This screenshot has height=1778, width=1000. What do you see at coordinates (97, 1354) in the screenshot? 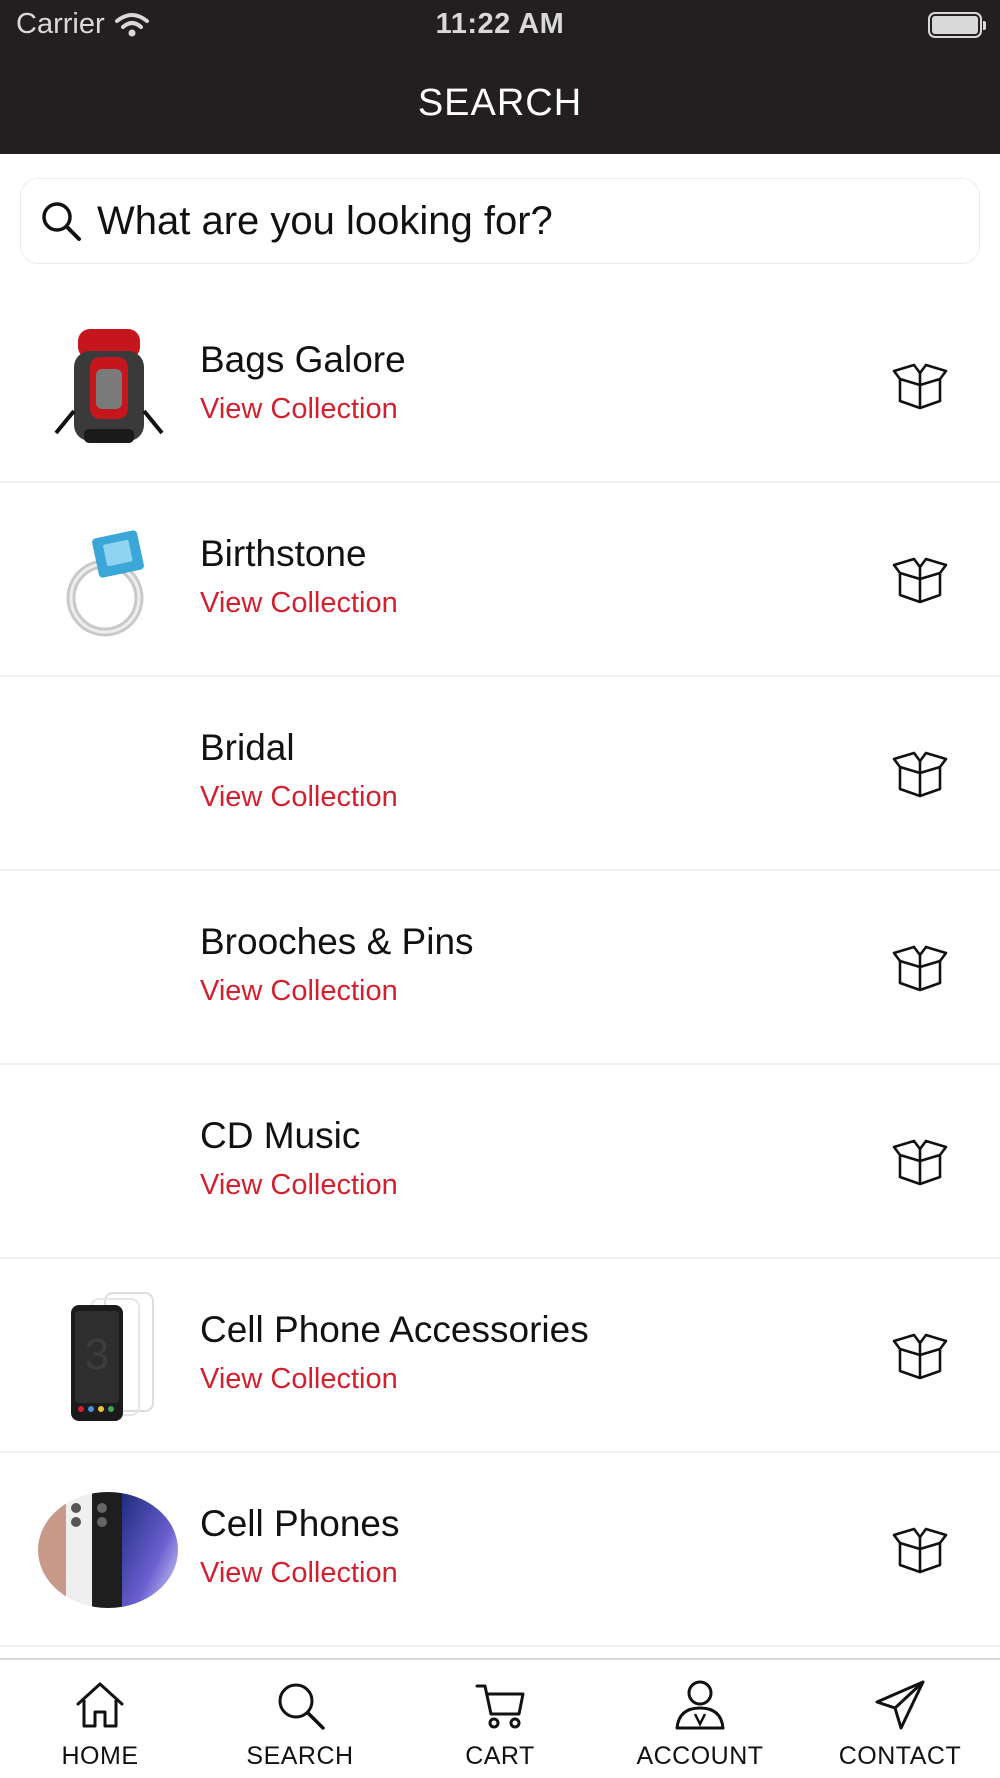
I see `svg-text: 3` at bounding box center [97, 1354].